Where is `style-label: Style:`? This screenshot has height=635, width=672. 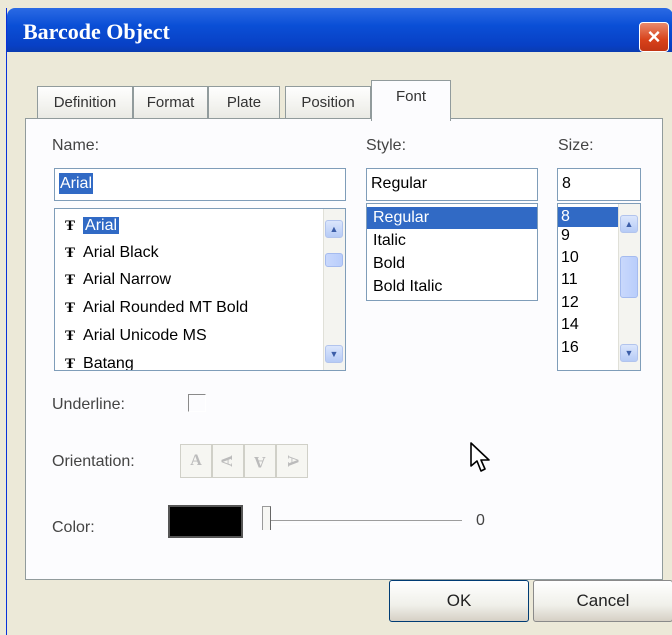 style-label: Style: is located at coordinates (386, 145).